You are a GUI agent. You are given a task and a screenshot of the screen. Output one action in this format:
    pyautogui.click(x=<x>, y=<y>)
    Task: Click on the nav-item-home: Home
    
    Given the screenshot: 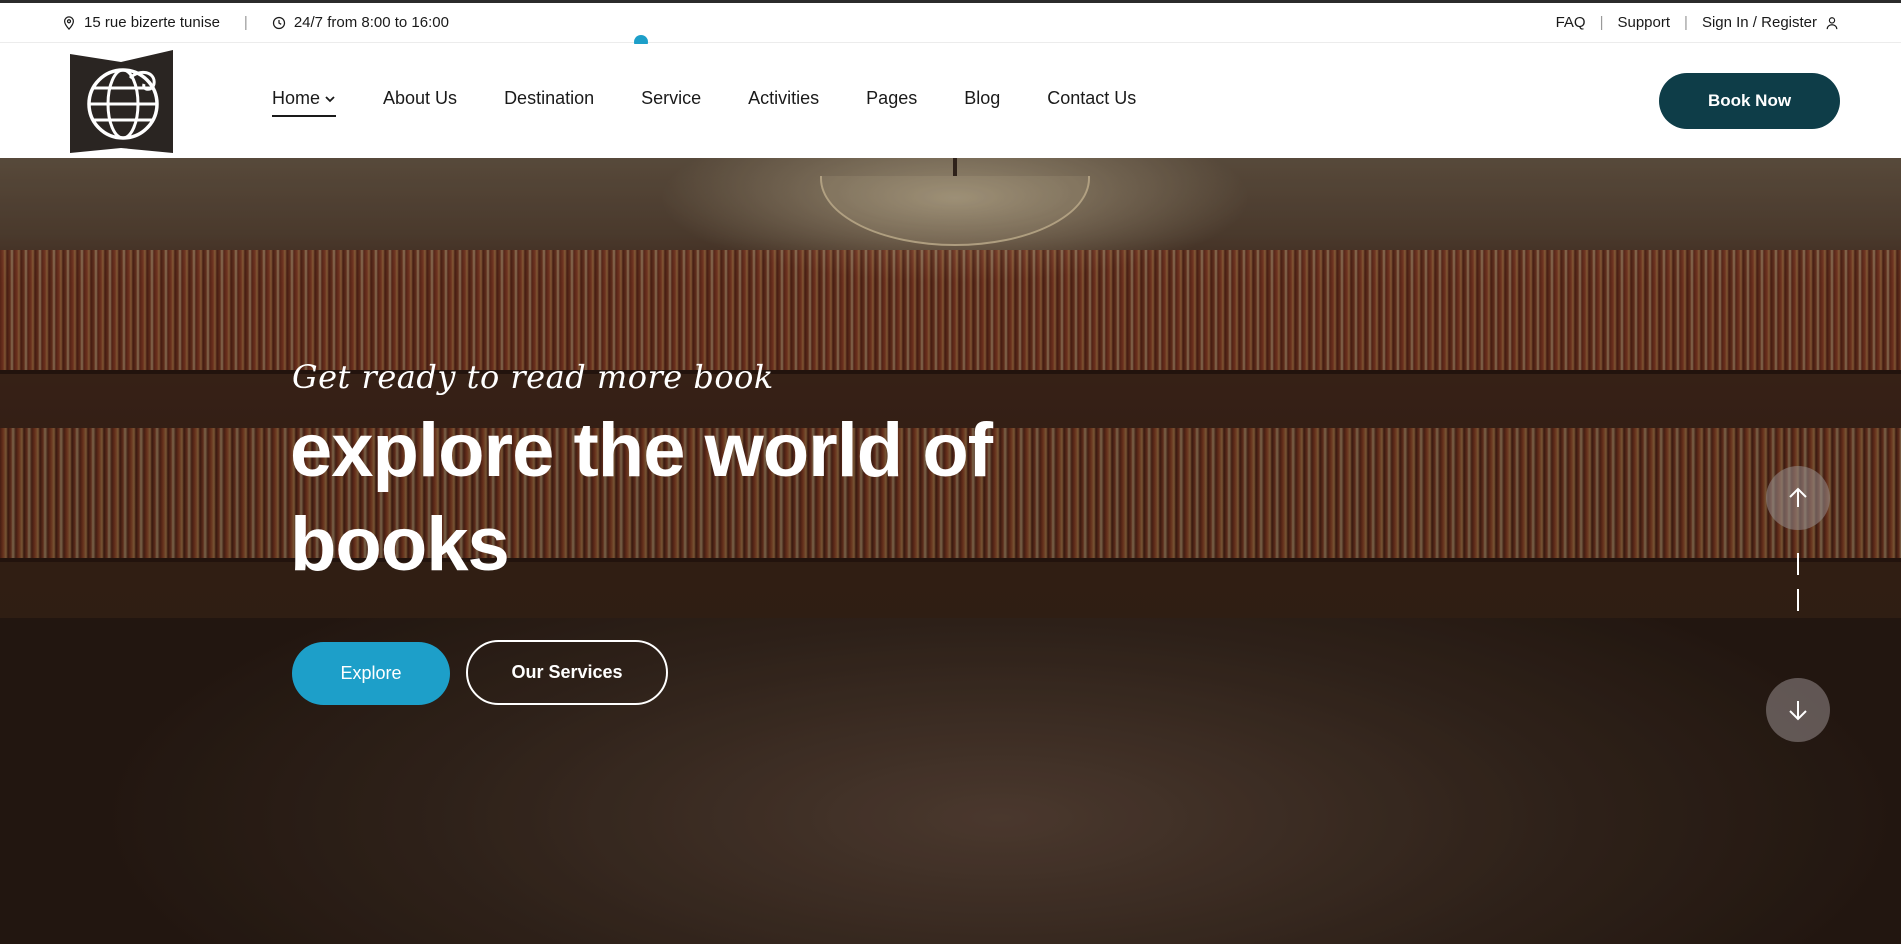 What is the action you would take?
    pyautogui.click(x=304, y=102)
    